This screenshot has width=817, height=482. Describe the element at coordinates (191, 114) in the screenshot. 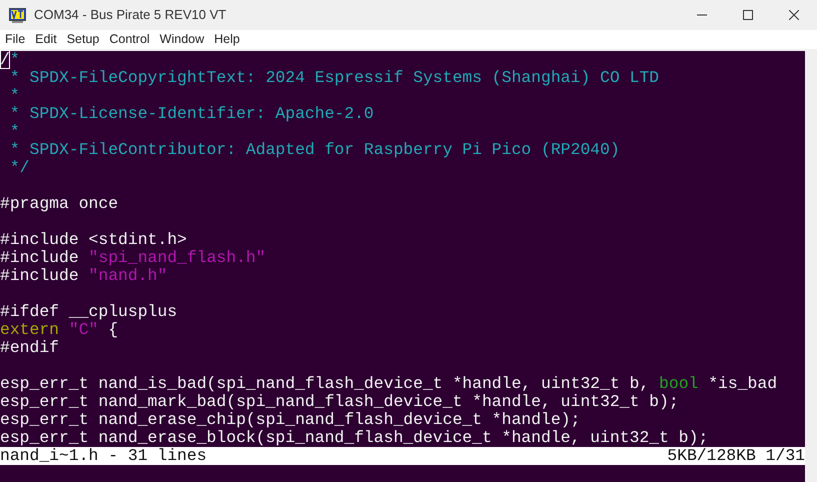

I see `code-line: * SPDX-License-Identifier: Apache-2.0` at that location.